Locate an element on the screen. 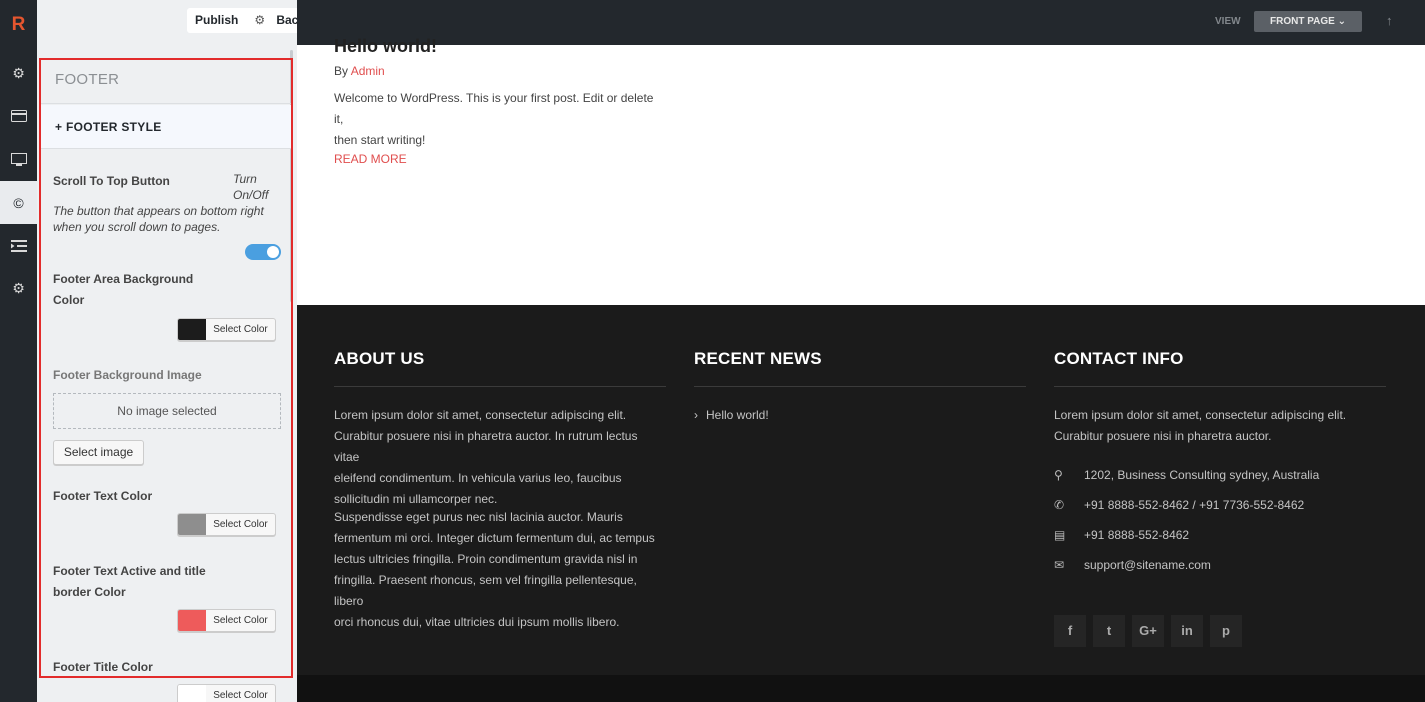  chevron-right-icon: › is located at coordinates (696, 415).